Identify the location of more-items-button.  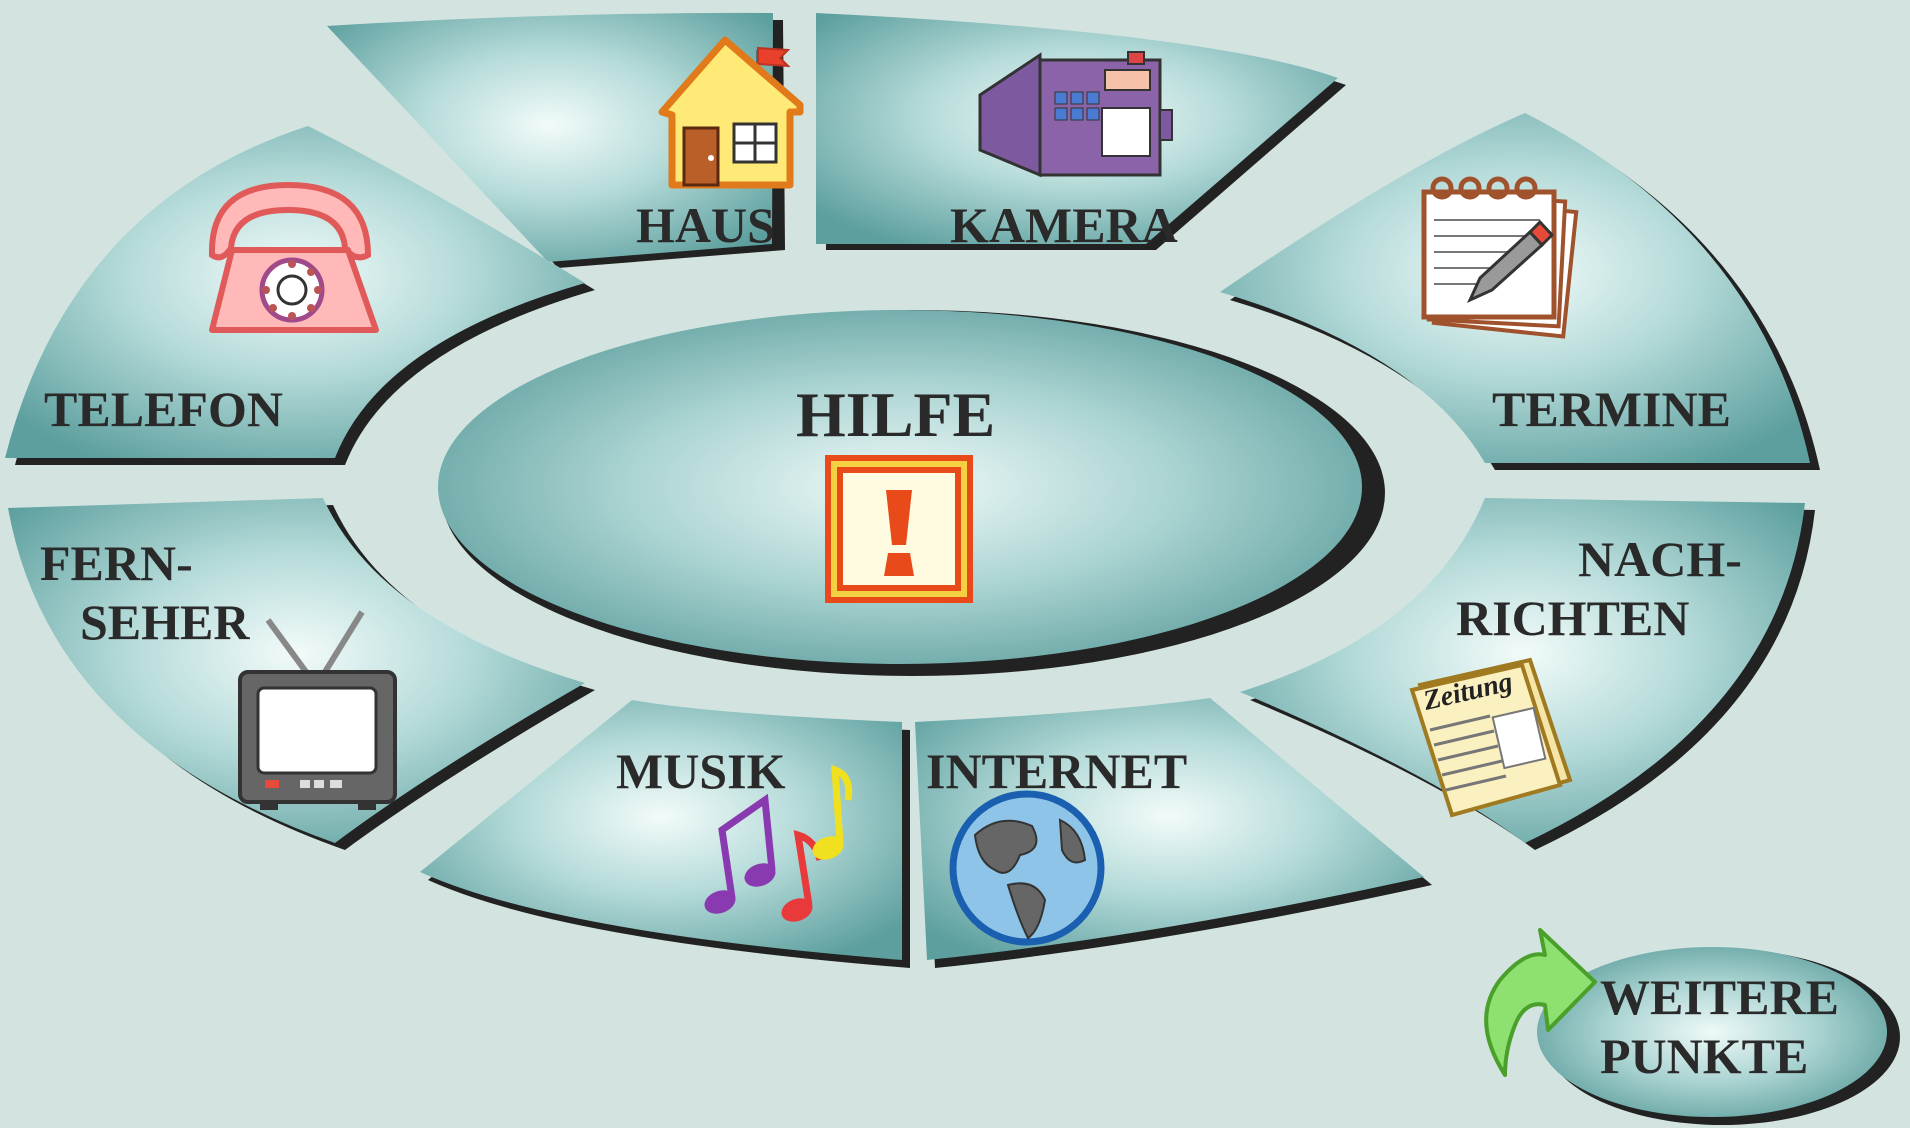
(1718, 1036).